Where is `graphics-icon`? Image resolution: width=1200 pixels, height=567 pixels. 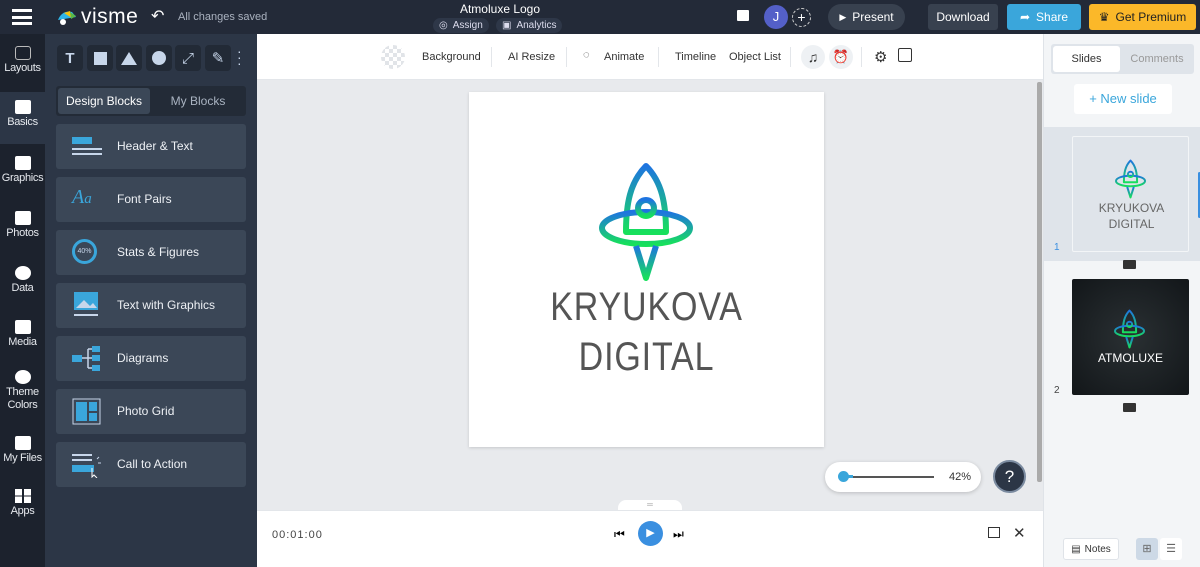 graphics-icon is located at coordinates (22, 163).